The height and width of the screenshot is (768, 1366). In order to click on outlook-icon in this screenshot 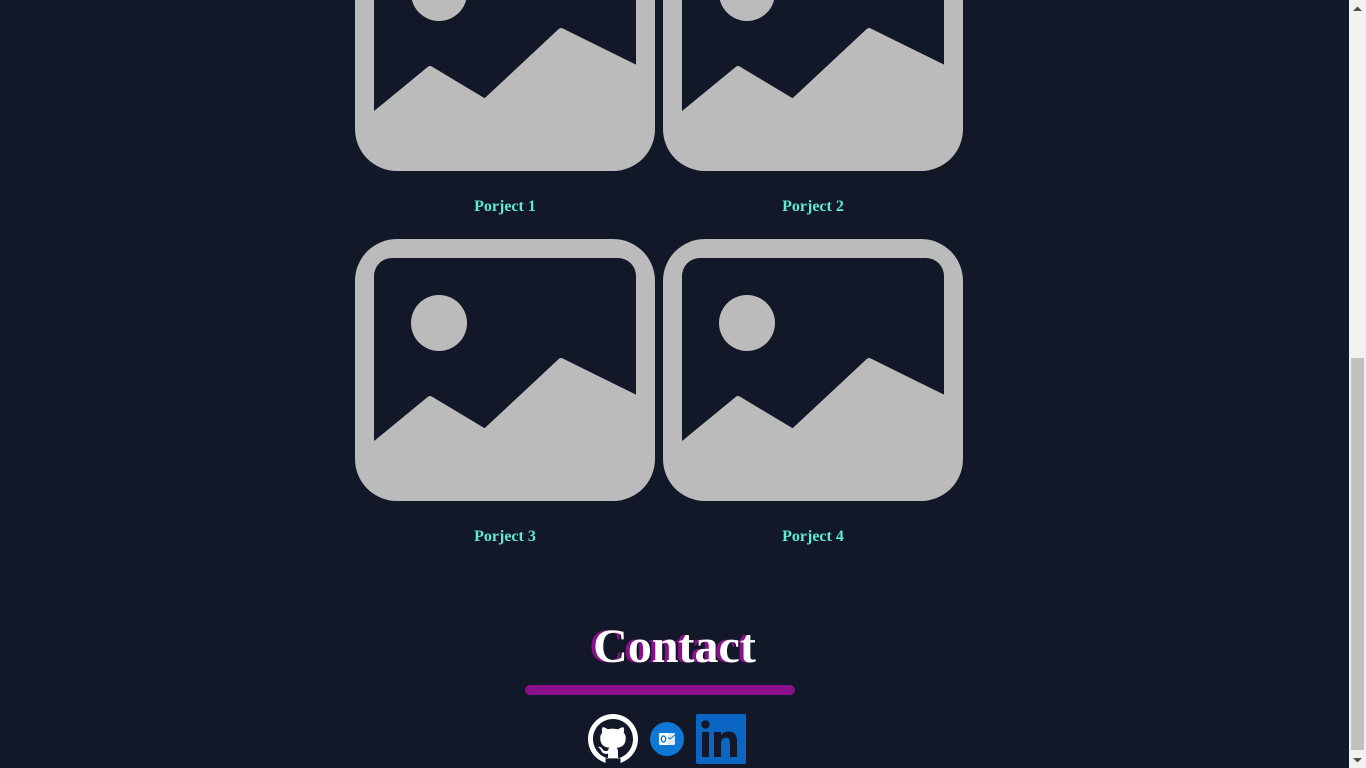, I will do `click(667, 739)`.